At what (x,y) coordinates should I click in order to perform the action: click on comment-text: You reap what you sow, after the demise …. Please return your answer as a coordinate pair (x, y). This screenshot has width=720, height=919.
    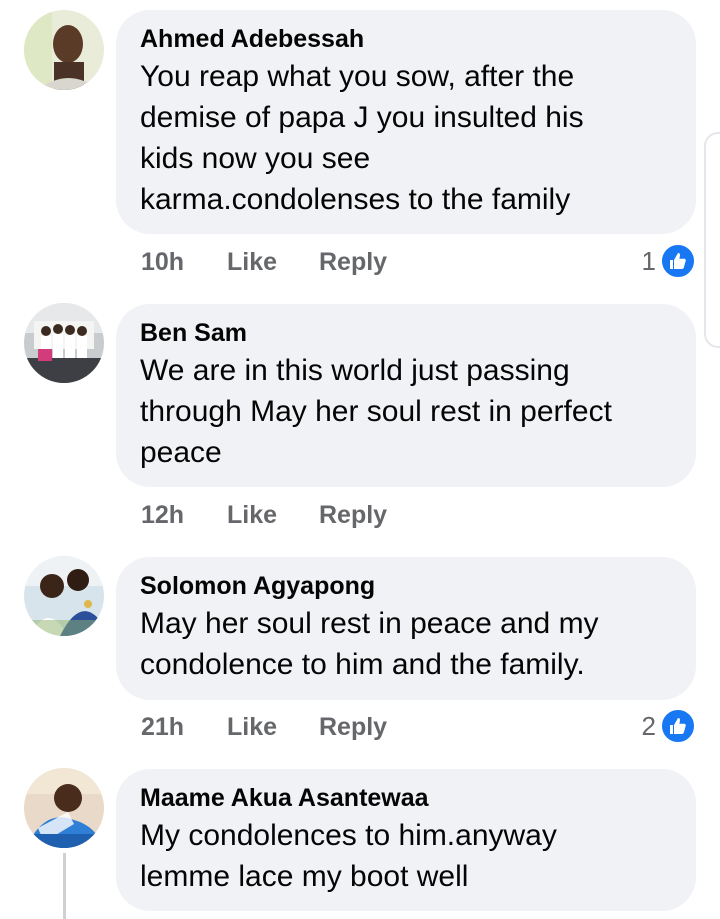
    Looking at the image, I should click on (362, 138).